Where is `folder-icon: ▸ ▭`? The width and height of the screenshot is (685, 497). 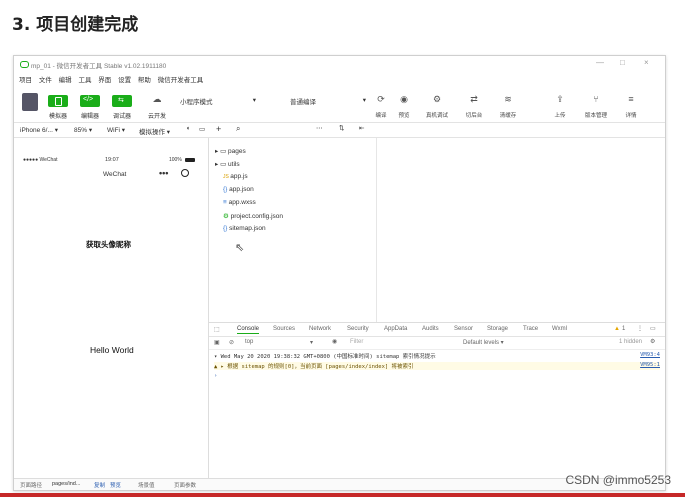
folder-icon: ▸ ▭ is located at coordinates (222, 151).